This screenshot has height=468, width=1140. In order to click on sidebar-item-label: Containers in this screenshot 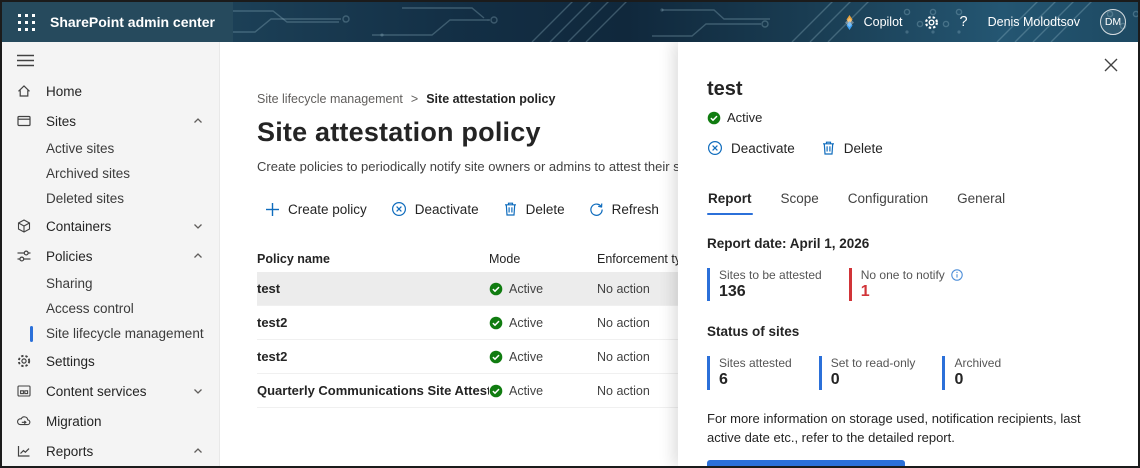, I will do `click(79, 226)`.